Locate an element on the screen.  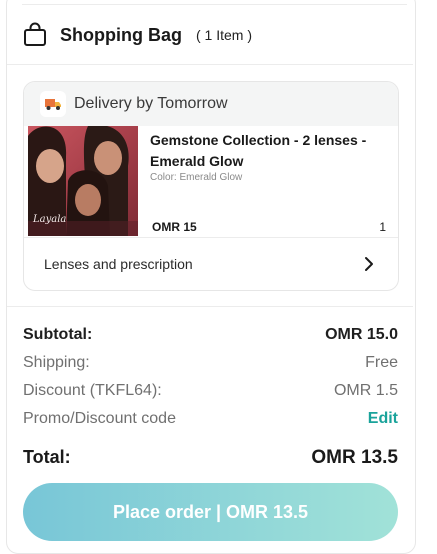
discount-row: Discount (TKFL64): OMR 1.5 is located at coordinates (210, 391).